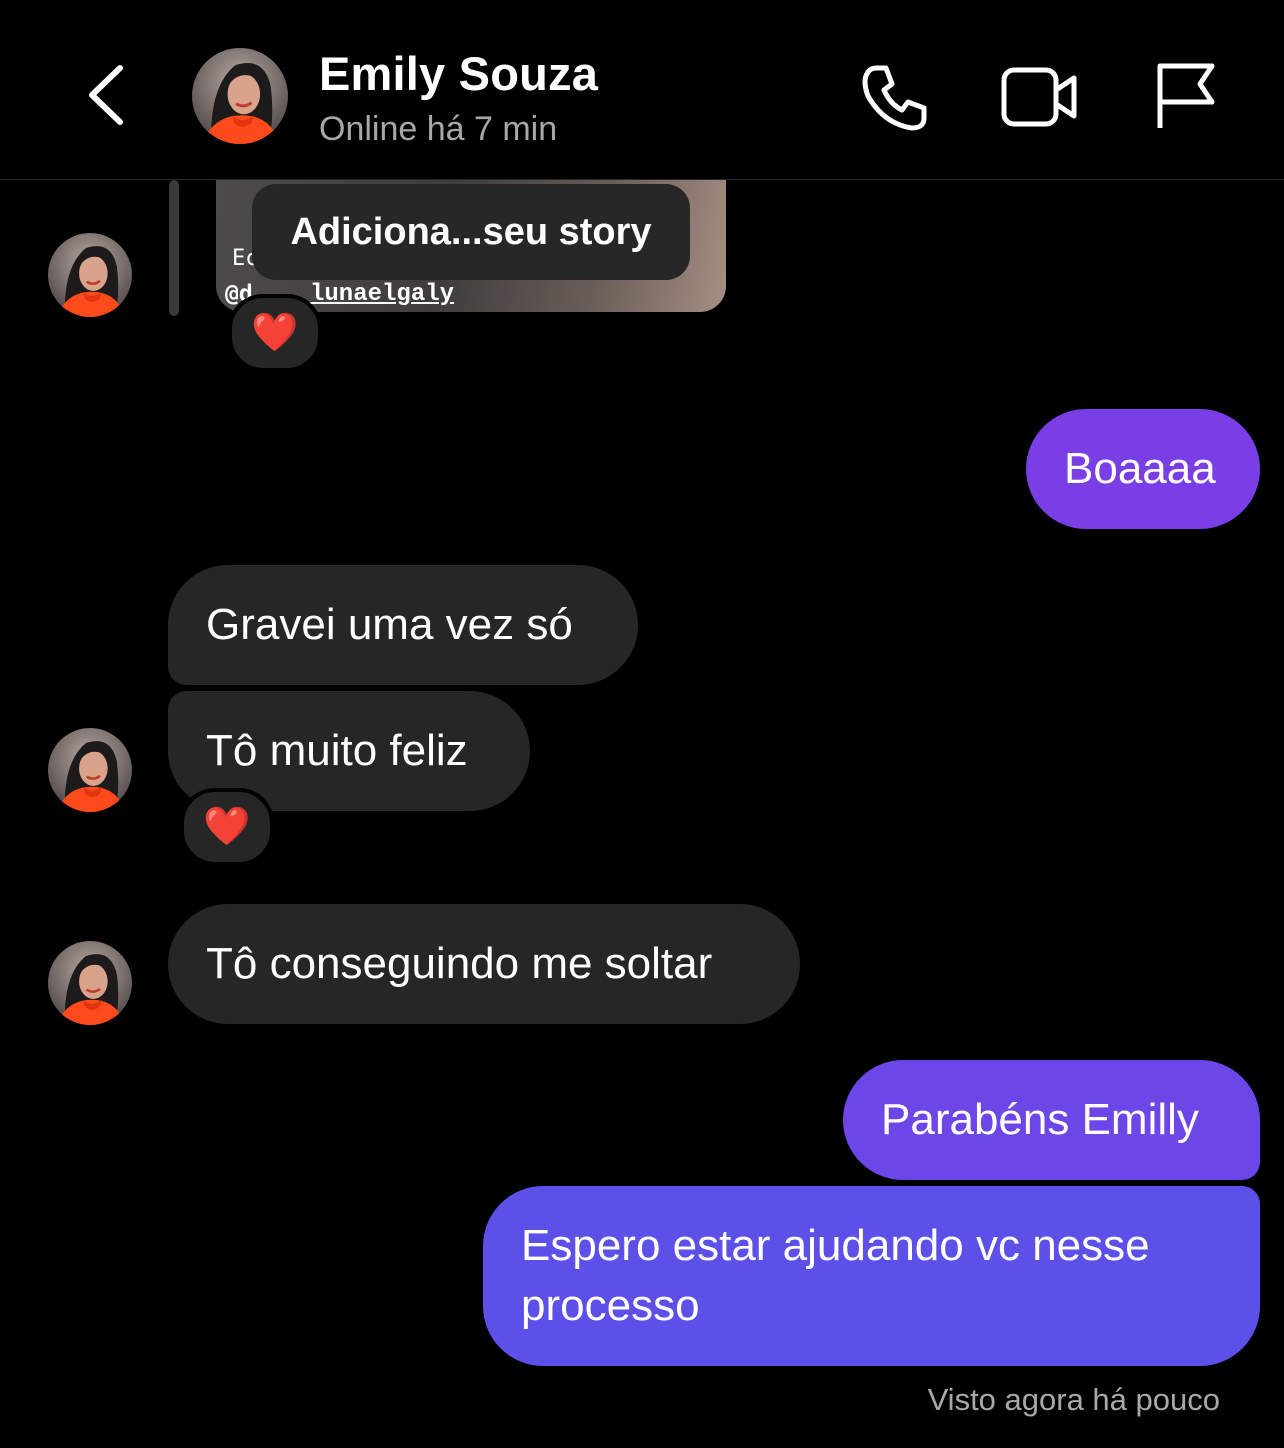 This screenshot has height=1448, width=1284. I want to click on story-mention-handle: lunaelgaly, so click(382, 294).